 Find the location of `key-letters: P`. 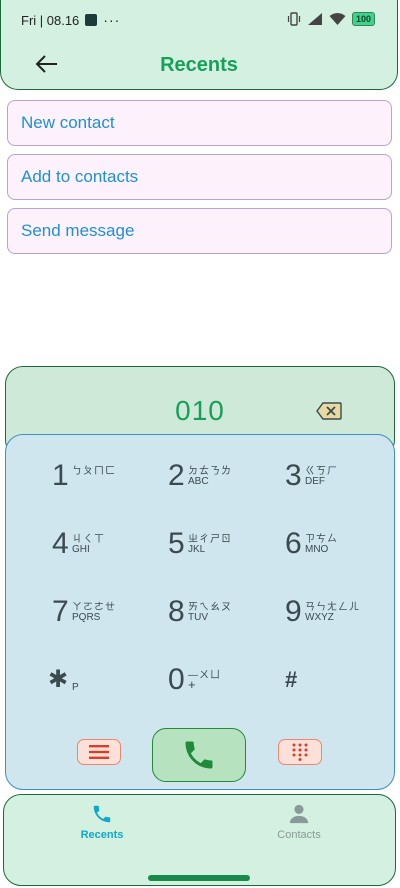

key-letters: P is located at coordinates (75, 687).